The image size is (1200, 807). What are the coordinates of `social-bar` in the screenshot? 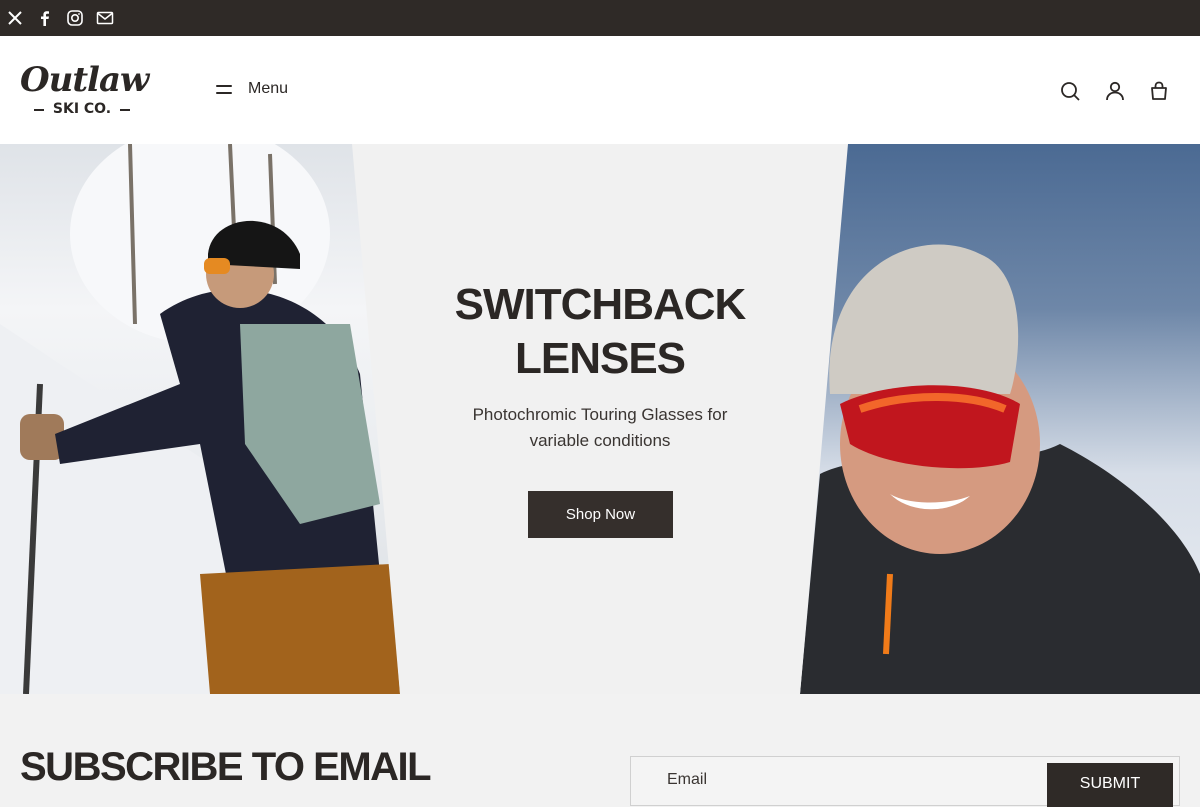 It's located at (600, 18).